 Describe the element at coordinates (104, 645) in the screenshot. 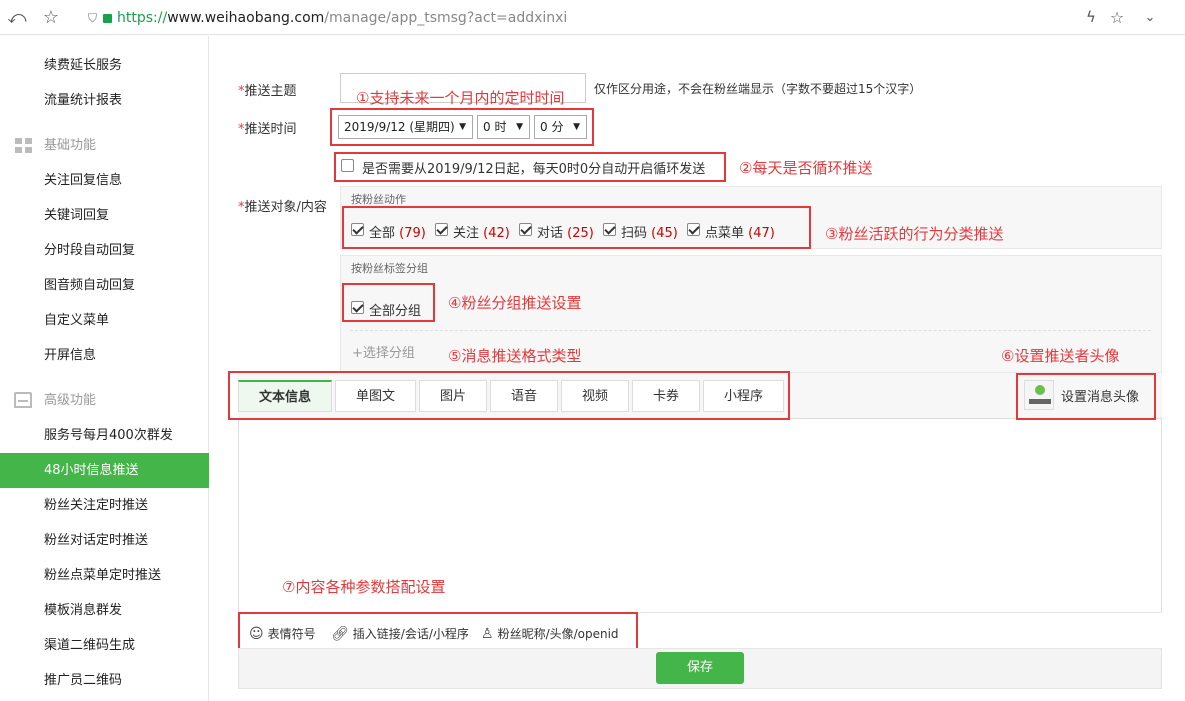

I see `sidebar-item-channel-qr: 渠道二维码生成` at that location.